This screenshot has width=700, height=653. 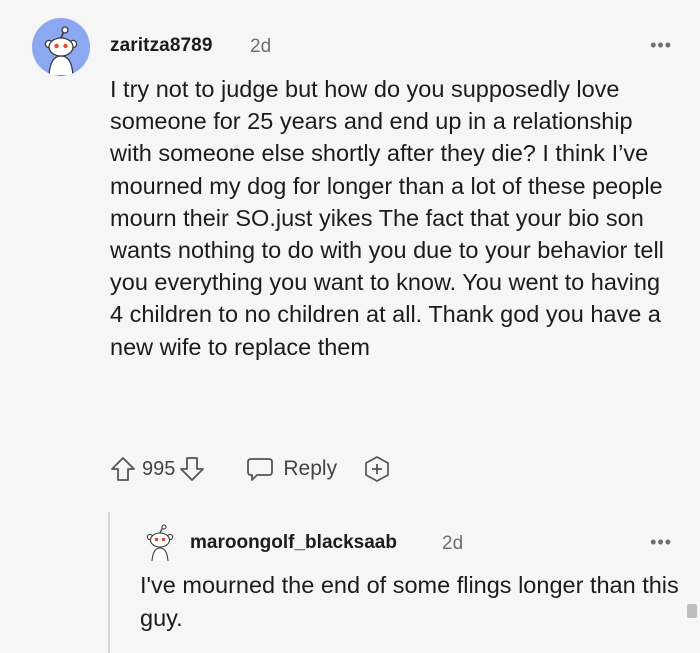 What do you see at coordinates (692, 611) in the screenshot?
I see `scrollbar-handle` at bounding box center [692, 611].